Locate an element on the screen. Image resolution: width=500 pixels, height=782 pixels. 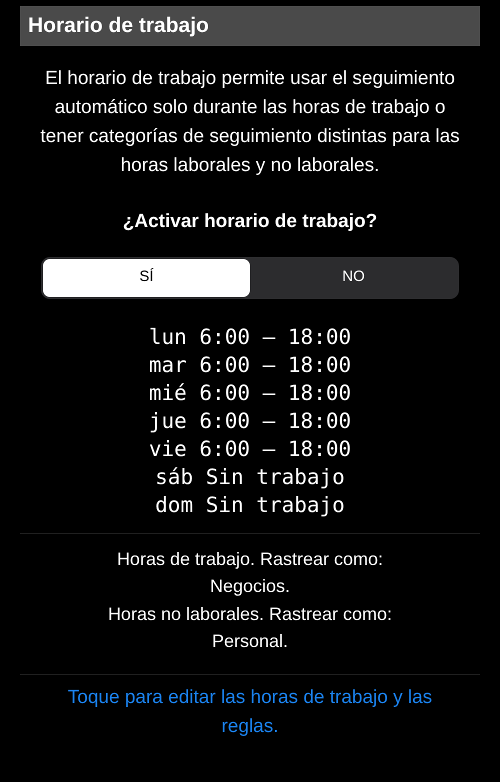
description-text: El horario de trabajo permite usar el seguimiento automático solo durante las horas de trabajo o tener categorías de seguimiento distintas para las horas laborales y no laborales. is located at coordinates (250, 122).